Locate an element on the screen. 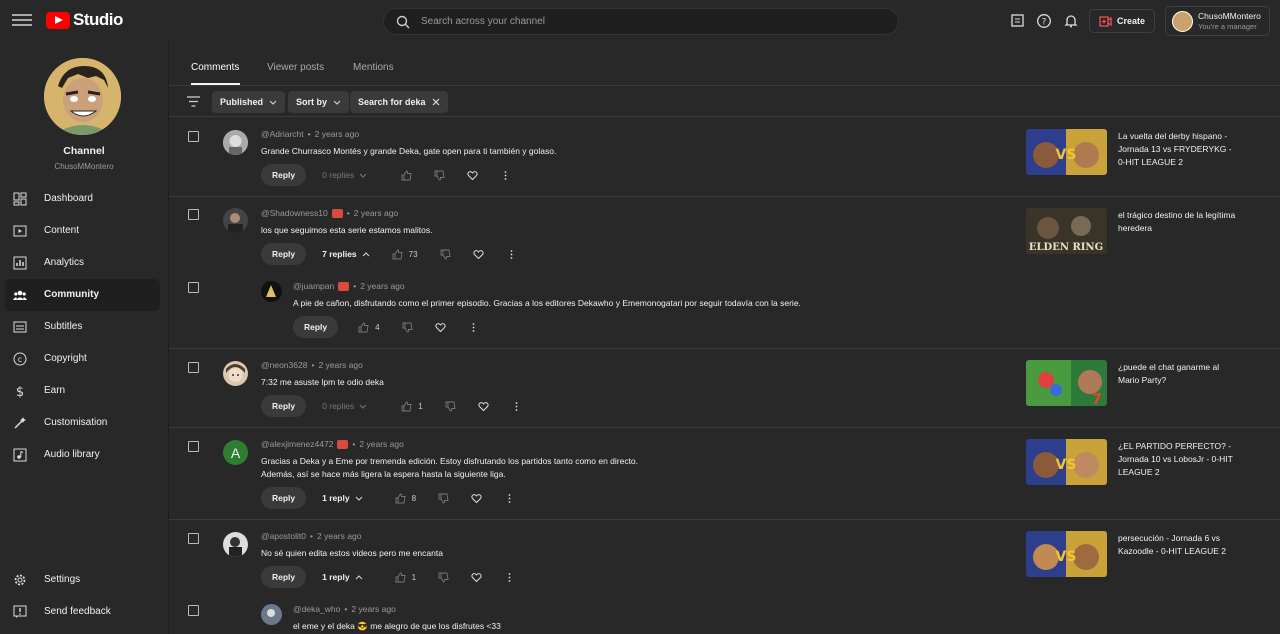 This screenshot has height=634, width=1280. published-filter-chip: Published is located at coordinates (249, 102).